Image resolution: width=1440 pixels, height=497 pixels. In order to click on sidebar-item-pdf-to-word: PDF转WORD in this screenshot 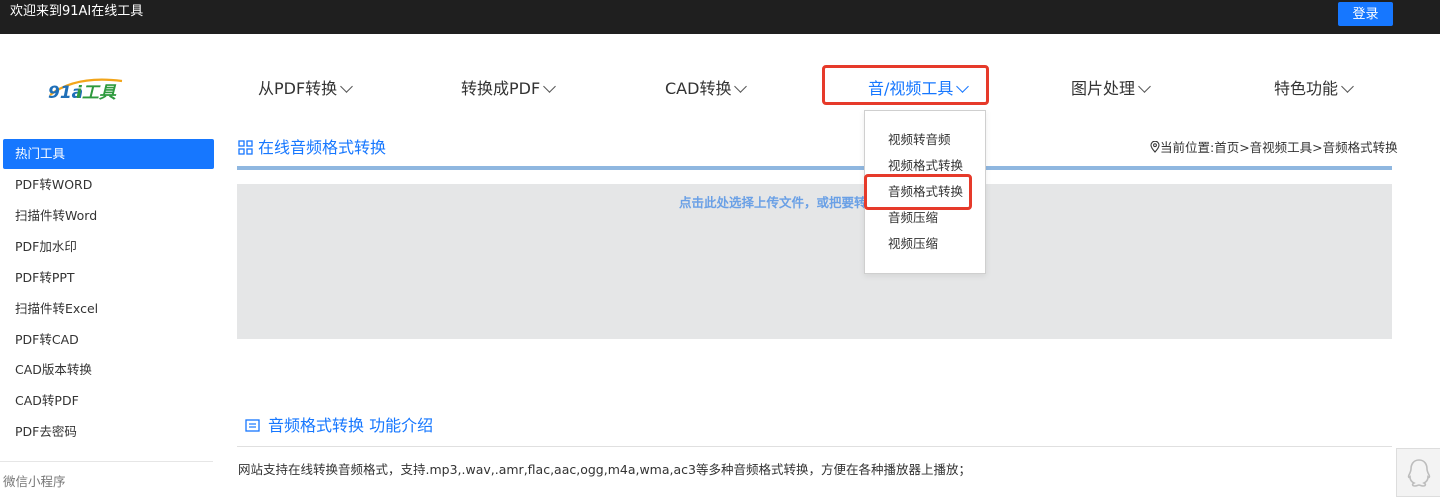, I will do `click(108, 185)`.